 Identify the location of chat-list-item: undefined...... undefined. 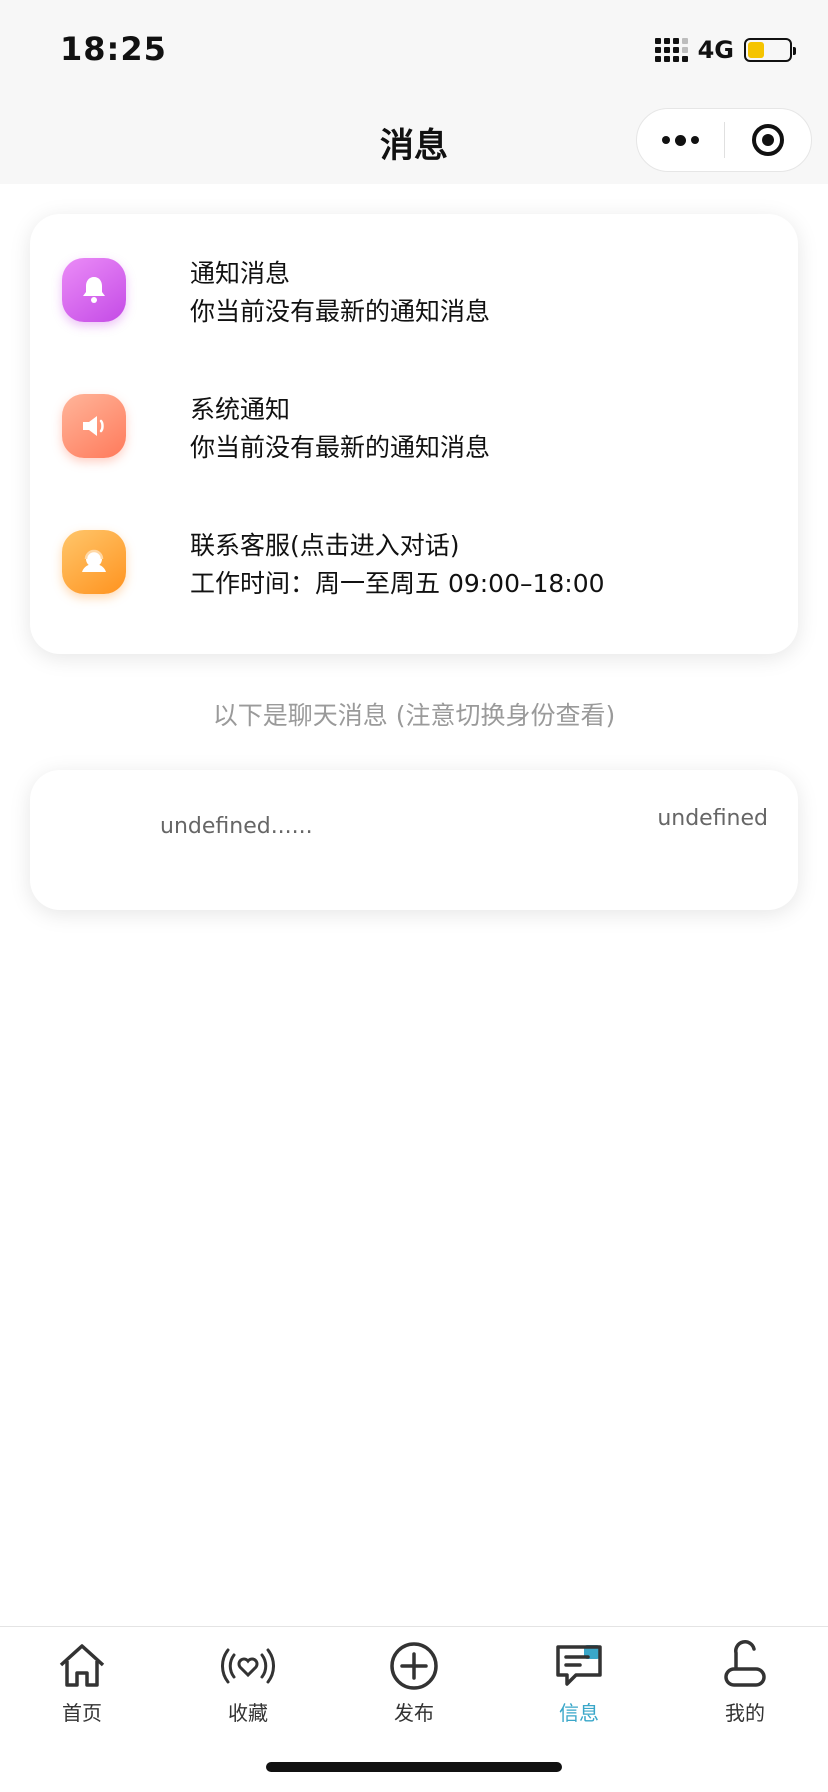
(414, 840).